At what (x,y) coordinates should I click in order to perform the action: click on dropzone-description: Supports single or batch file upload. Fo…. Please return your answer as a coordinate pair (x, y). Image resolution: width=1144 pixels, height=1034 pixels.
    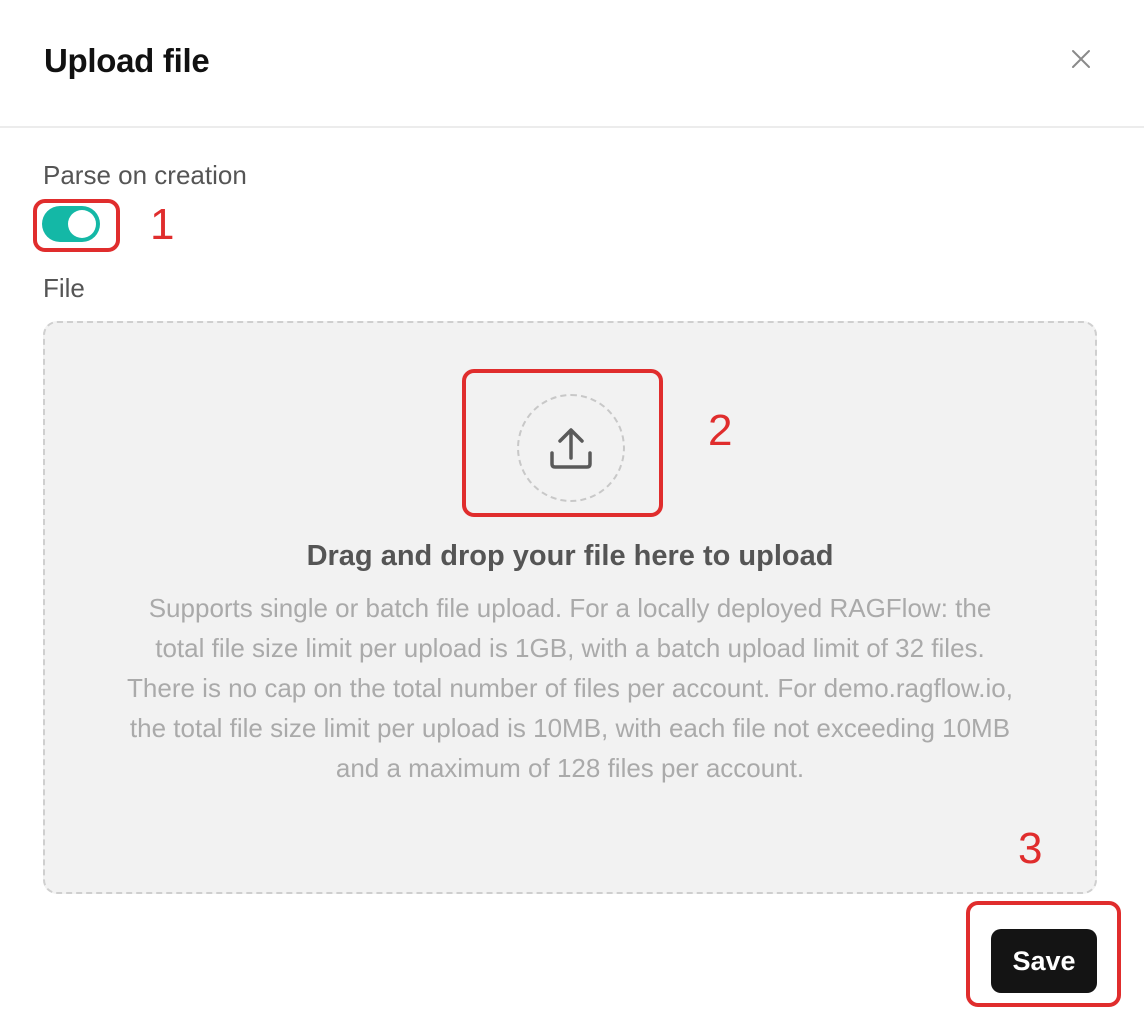
    Looking at the image, I should click on (570, 688).